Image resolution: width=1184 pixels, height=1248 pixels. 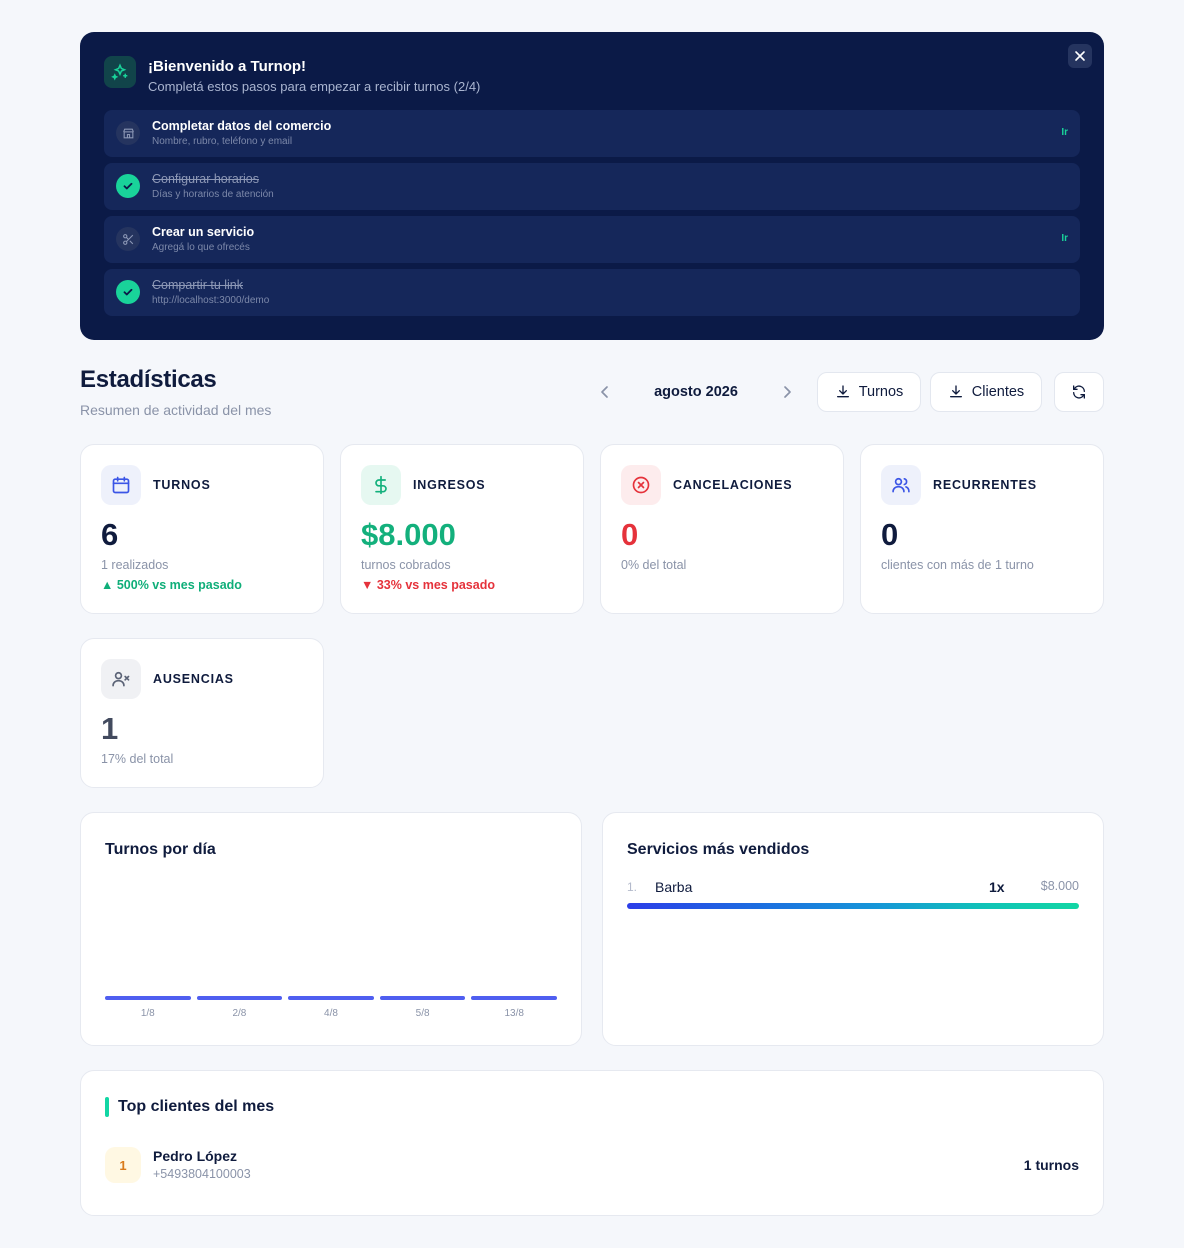 I want to click on stat-description: 1 realizados, so click(x=135, y=565).